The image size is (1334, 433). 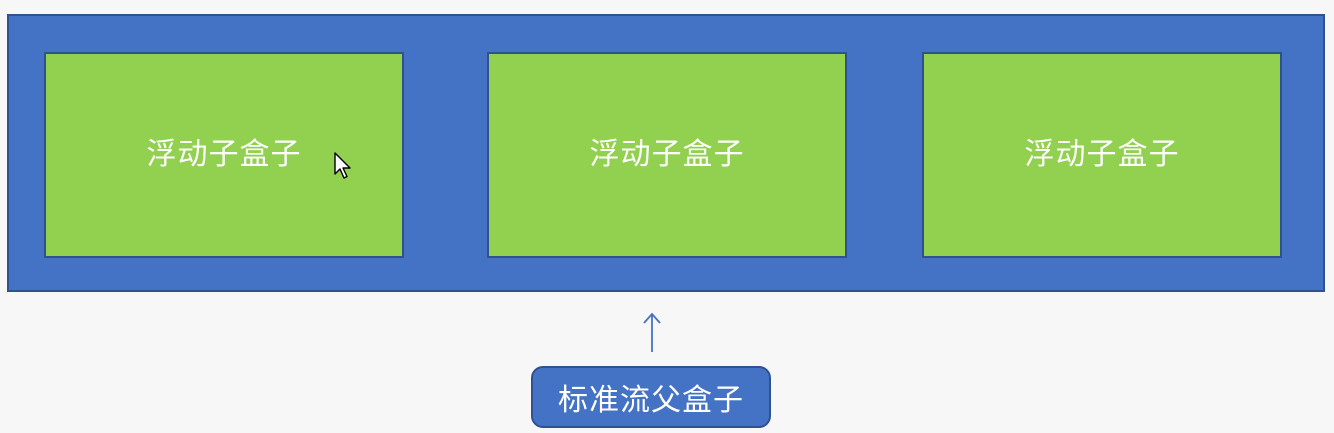 I want to click on parent-box-label-text: 标准流父盒子, so click(x=651, y=400).